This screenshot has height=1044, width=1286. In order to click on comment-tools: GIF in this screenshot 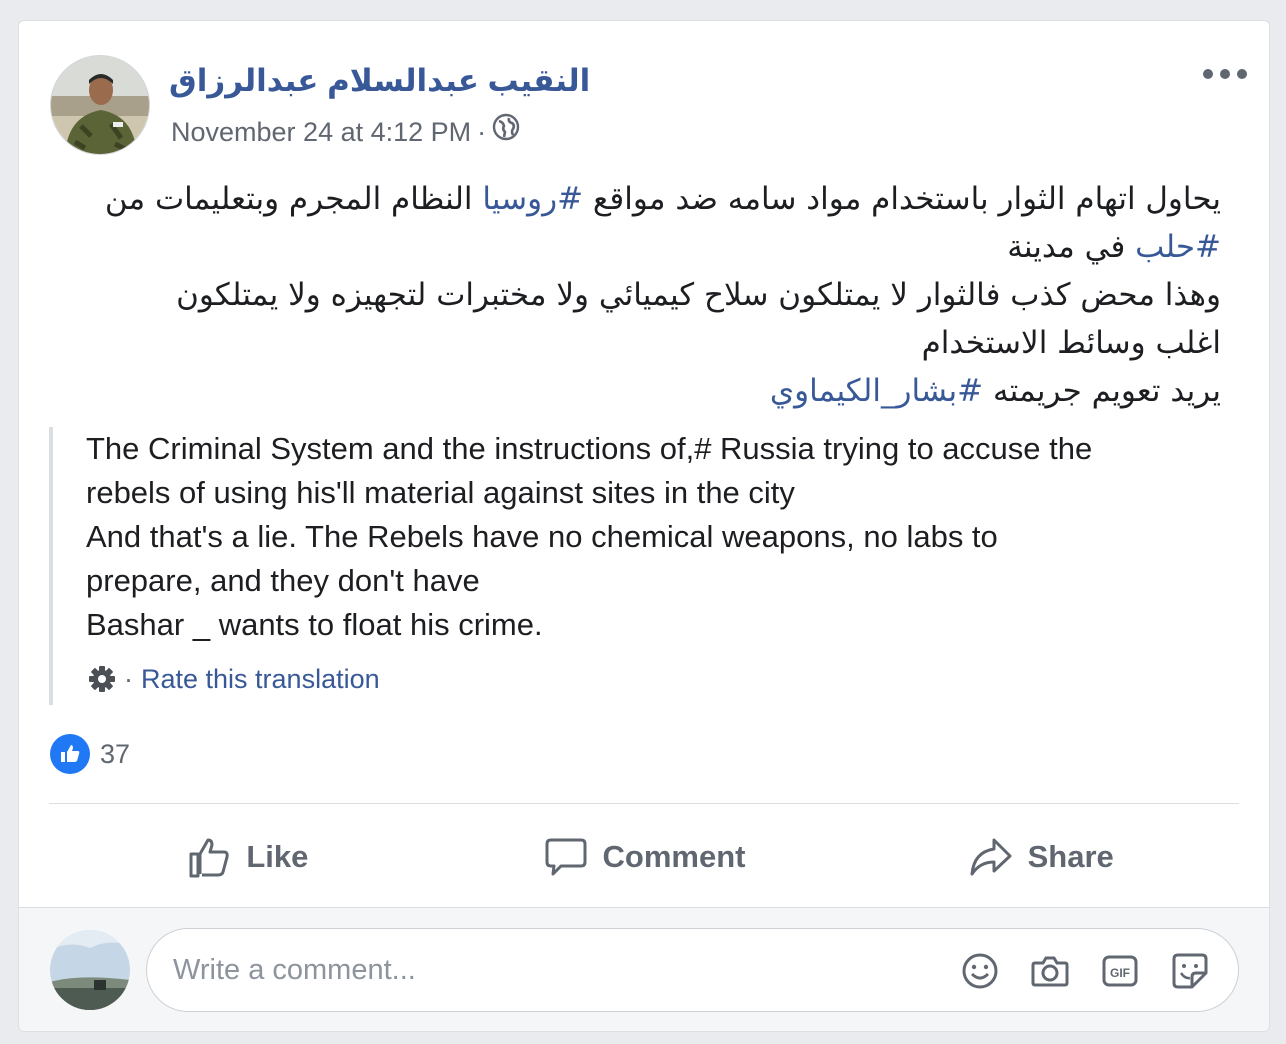, I will do `click(1072, 971)`.